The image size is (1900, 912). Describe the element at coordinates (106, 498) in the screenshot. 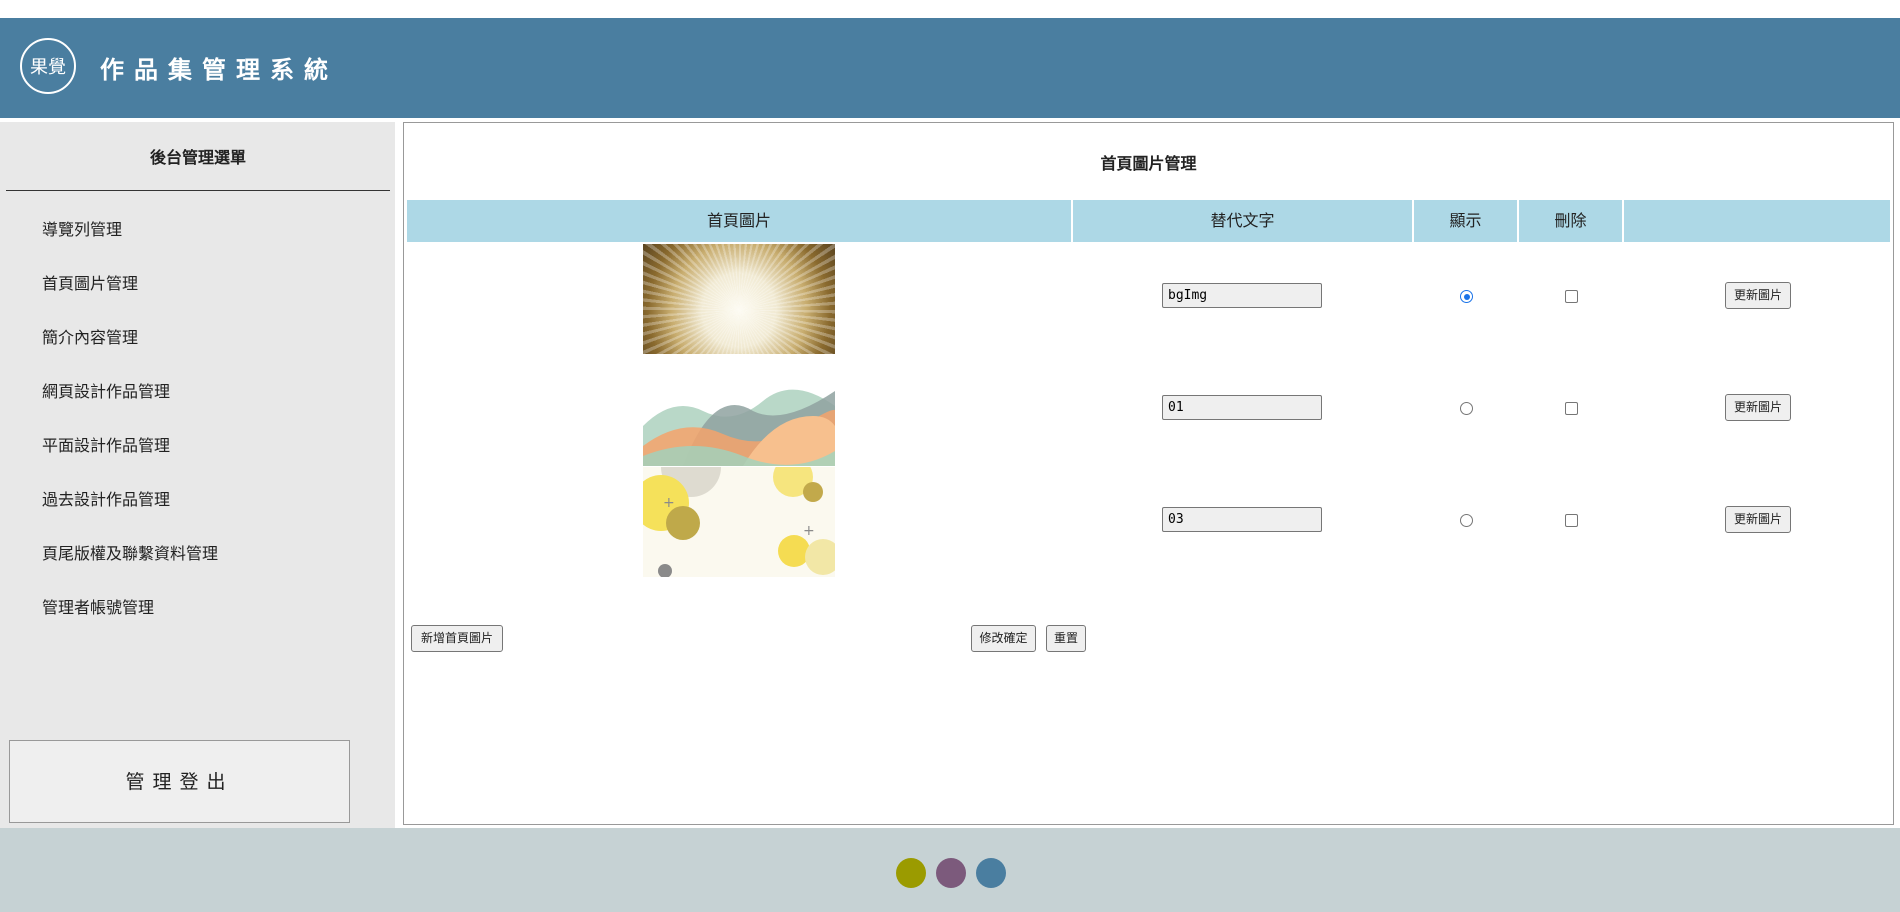

I see `sidebar-item-past-design: 過去設計作品管理` at that location.